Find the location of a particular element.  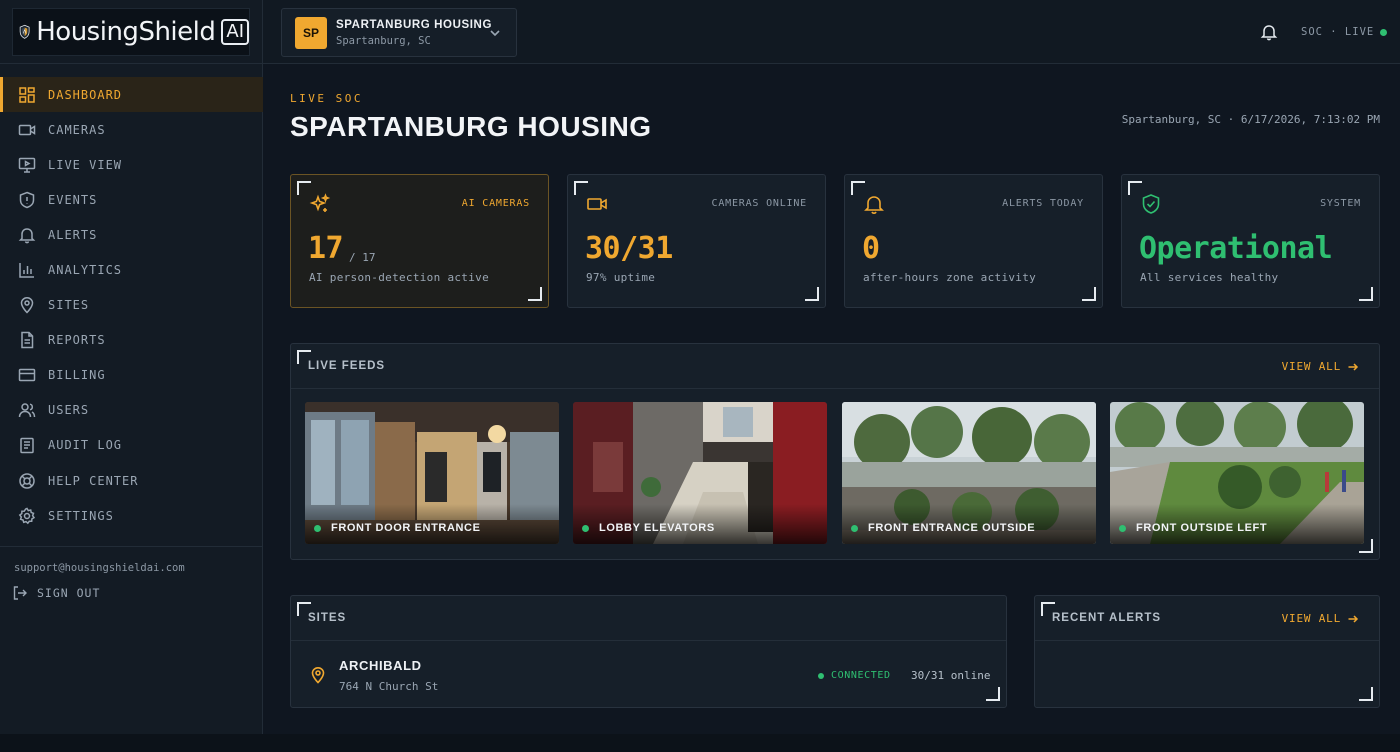

site-switcher-name: SPARTANBURG HOUSING is located at coordinates (414, 24).